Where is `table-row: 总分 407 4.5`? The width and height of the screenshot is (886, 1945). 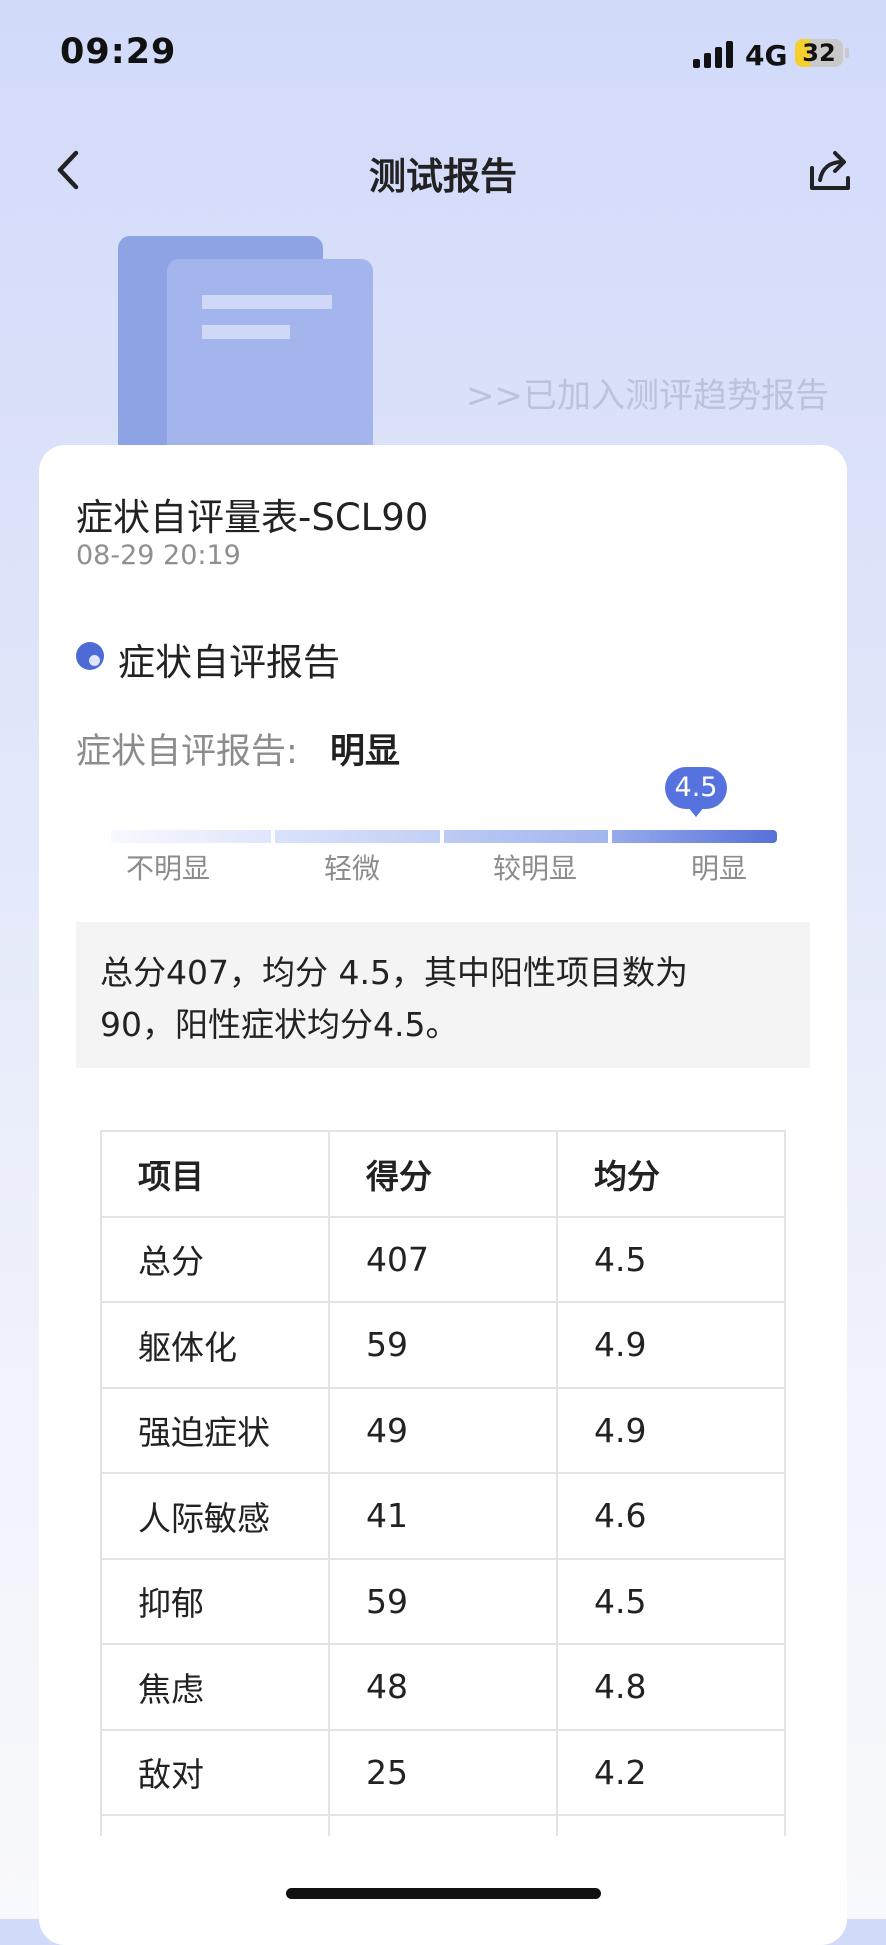
table-row: 总分 407 4.5 is located at coordinates (443, 1259).